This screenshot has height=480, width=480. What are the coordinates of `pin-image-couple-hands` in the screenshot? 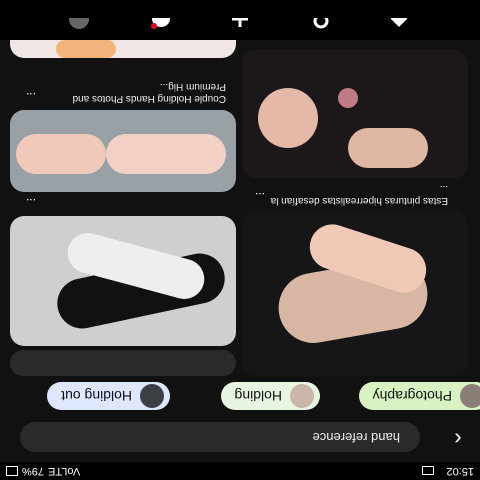 It's located at (123, 151).